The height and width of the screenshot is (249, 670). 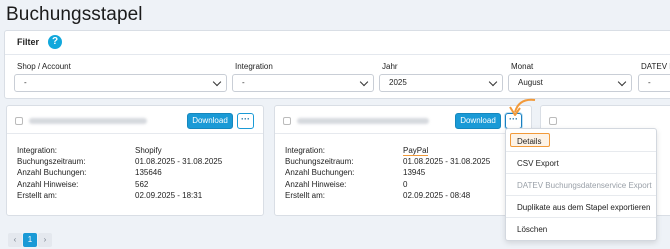 What do you see at coordinates (538, 163) in the screenshot?
I see `menu-item-csv-export: CSV Export` at bounding box center [538, 163].